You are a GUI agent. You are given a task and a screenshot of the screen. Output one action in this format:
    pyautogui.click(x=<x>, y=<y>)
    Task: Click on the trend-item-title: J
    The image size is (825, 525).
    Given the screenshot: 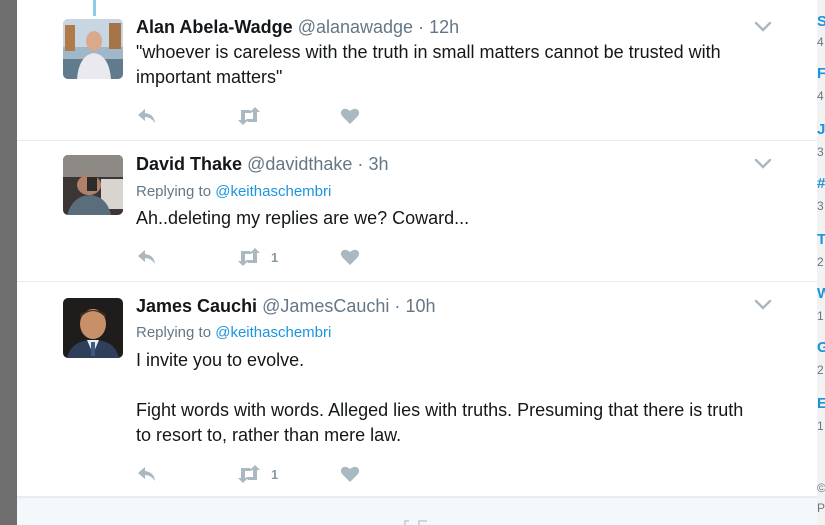 What is the action you would take?
    pyautogui.click(x=821, y=130)
    